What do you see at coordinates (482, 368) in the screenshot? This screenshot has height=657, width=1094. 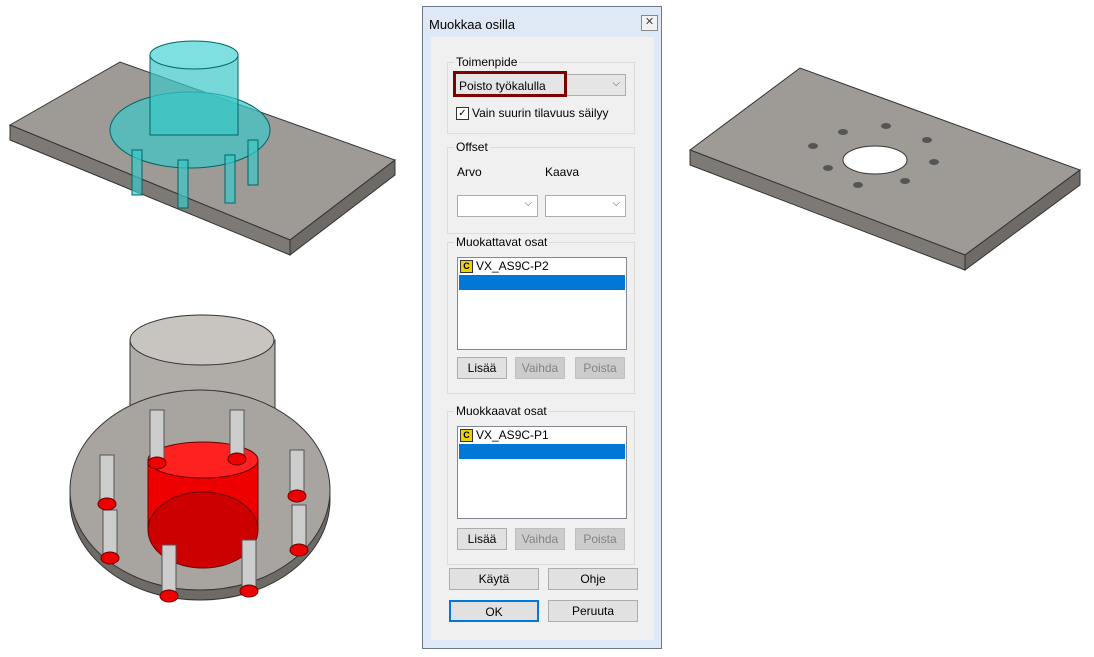 I see `add-modified-button: Lisää` at bounding box center [482, 368].